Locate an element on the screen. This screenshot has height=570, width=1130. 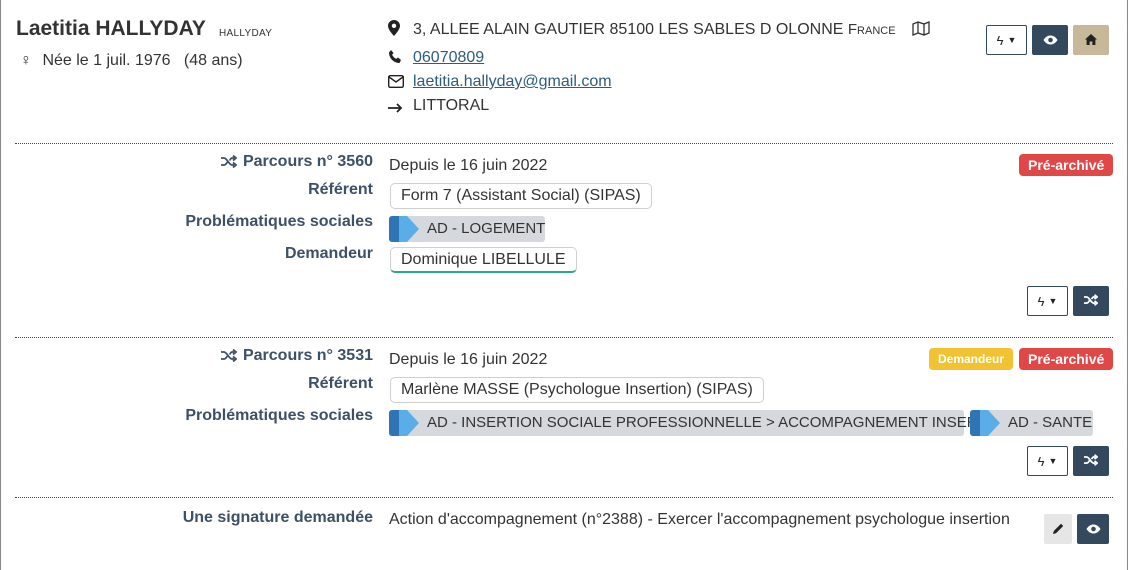
birth-date: Née le 1 juil. 1976 is located at coordinates (106, 60).